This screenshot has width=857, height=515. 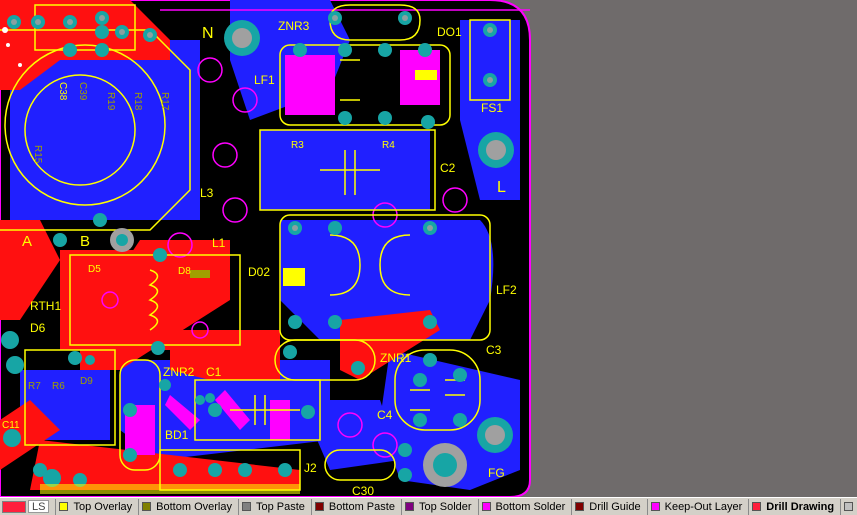 I want to click on label-C3: C3, so click(x=494, y=350).